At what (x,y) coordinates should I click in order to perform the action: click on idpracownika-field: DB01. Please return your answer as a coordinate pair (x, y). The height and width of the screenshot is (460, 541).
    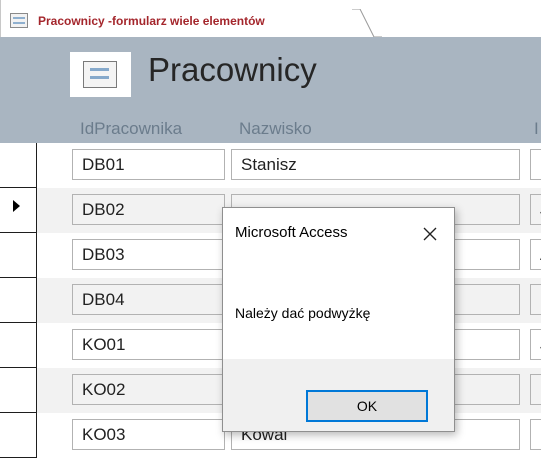
    Looking at the image, I should click on (148, 164).